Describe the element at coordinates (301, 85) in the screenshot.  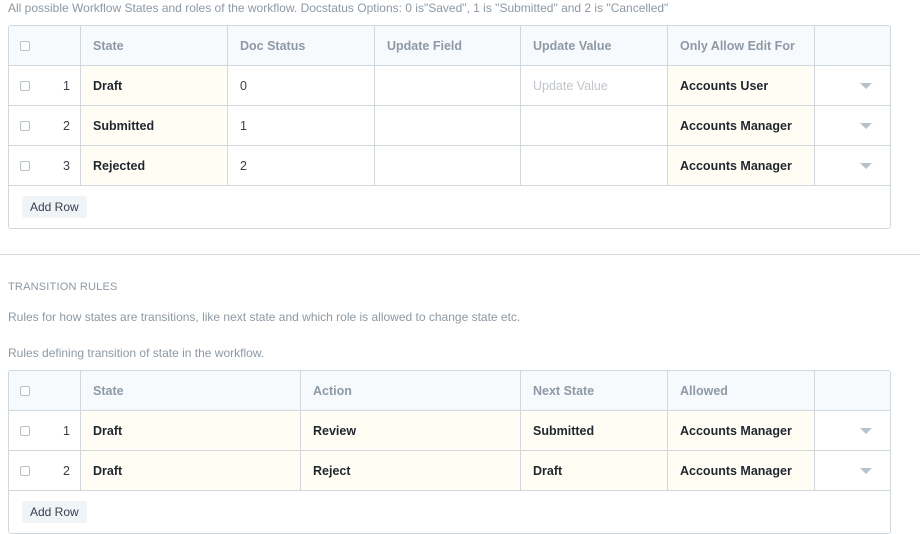
I see `doc-status-cell: 0` at that location.